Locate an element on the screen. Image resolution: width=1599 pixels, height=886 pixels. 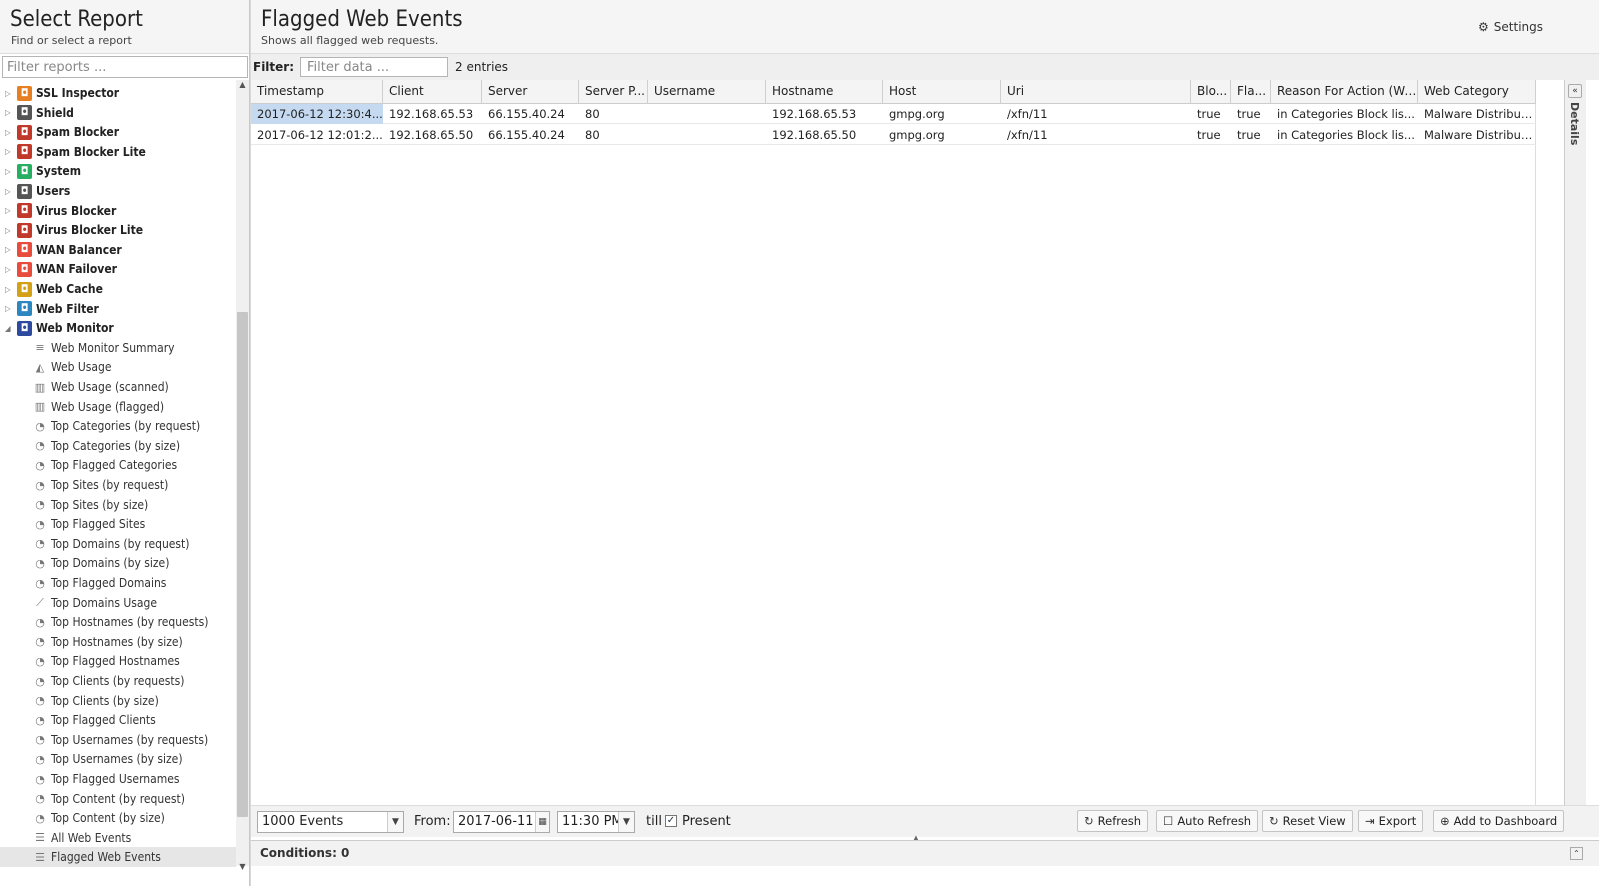
report-list-item: ◔ Top Hostnames (by size) is located at coordinates (118, 642).